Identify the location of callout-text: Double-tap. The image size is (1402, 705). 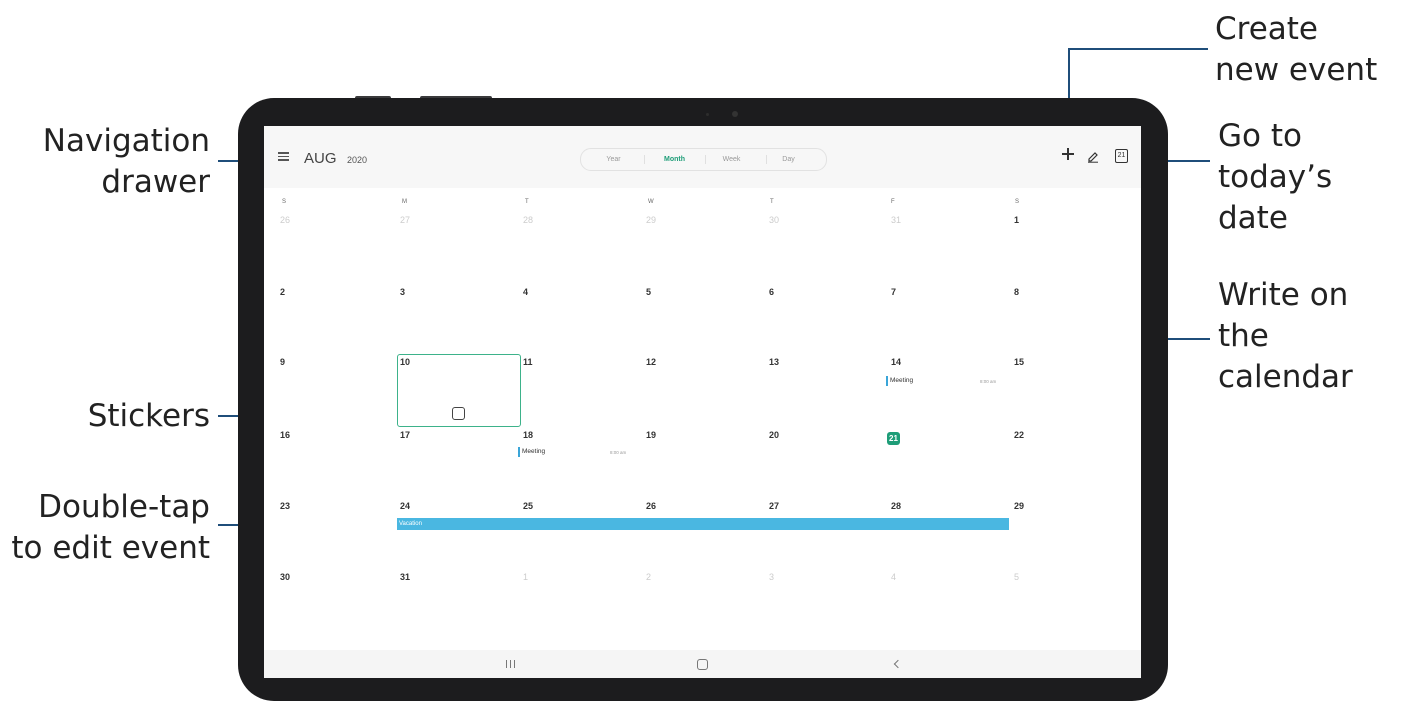
(124, 507).